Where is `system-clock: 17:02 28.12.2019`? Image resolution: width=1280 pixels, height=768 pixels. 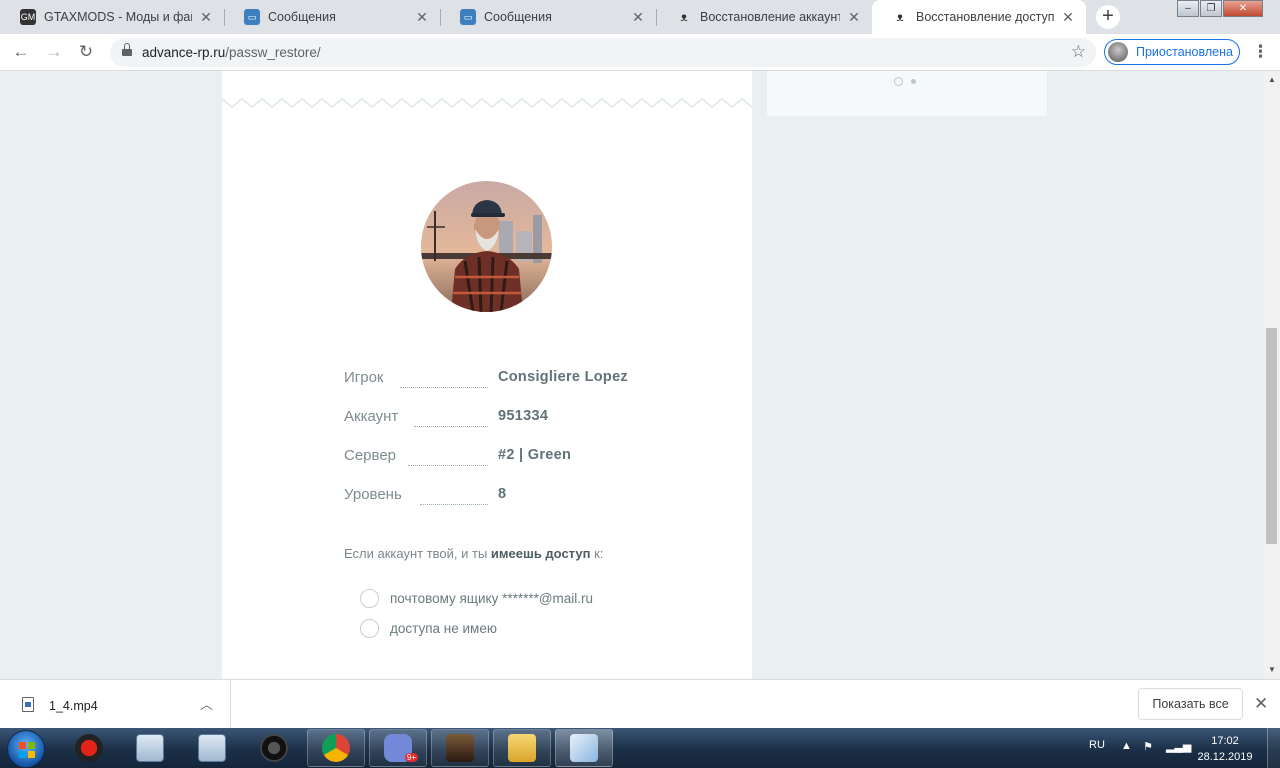
system-clock: 17:02 28.12.2019 is located at coordinates (1225, 749).